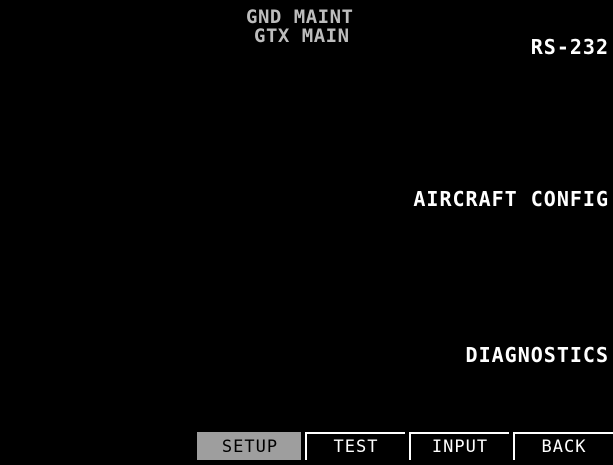  What do you see at coordinates (355, 446) in the screenshot?
I see `tab-test: TEST` at bounding box center [355, 446].